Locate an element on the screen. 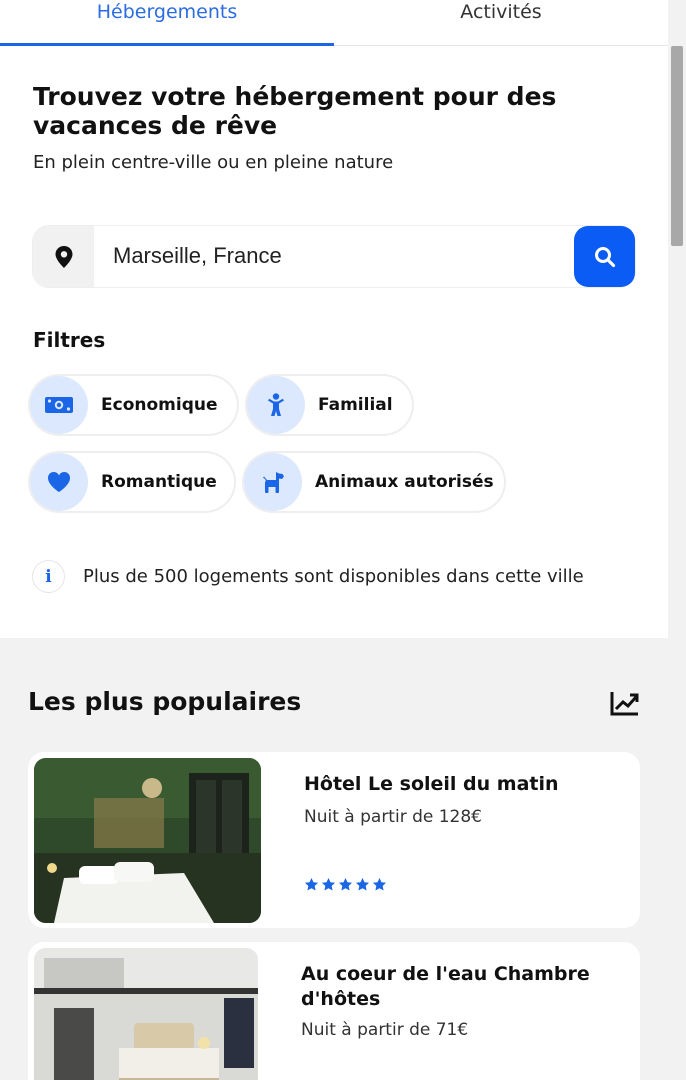 The height and width of the screenshot is (1080, 686). filter-label: Animaux autorisés is located at coordinates (404, 482).